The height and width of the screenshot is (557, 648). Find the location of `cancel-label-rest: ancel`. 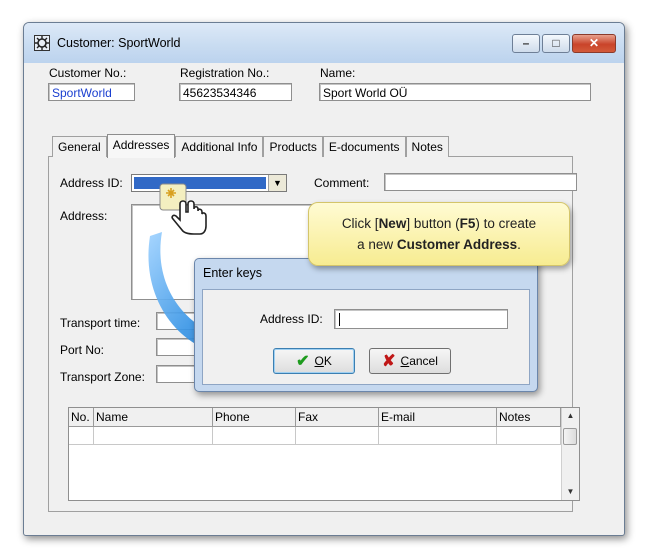

cancel-label-rest: ancel is located at coordinates (423, 361).